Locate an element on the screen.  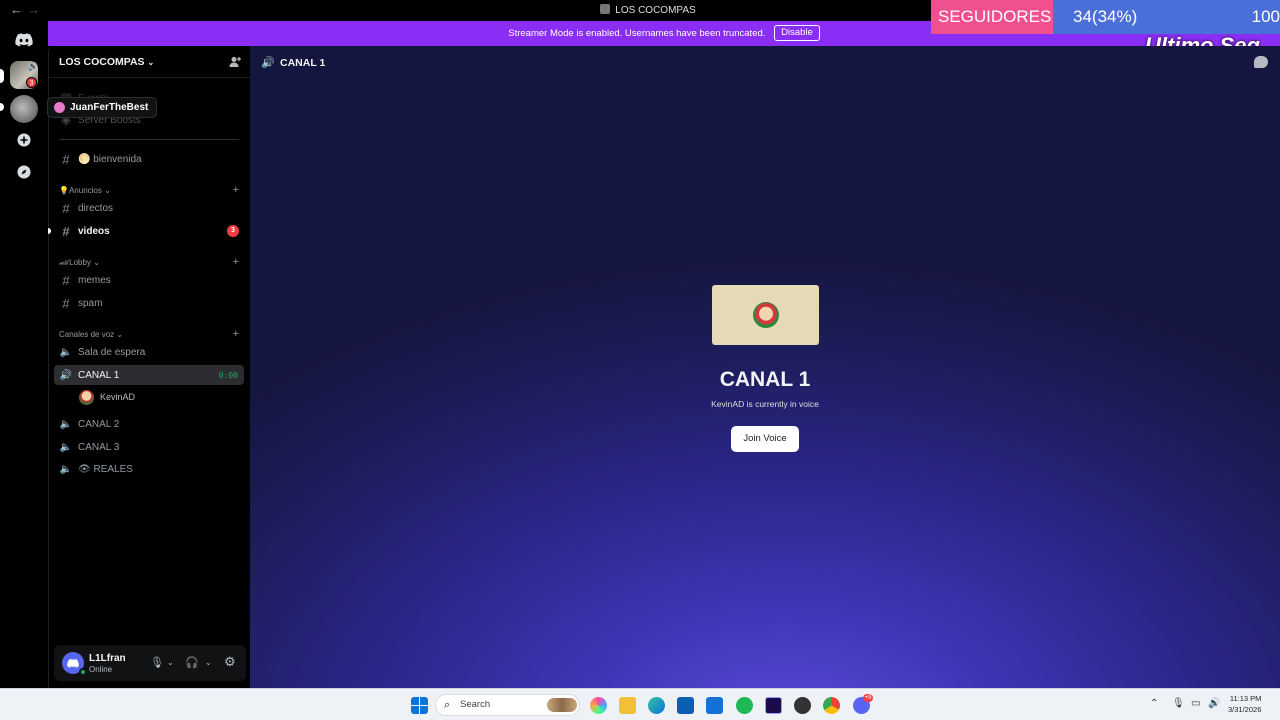
unread-badge: 3 is located at coordinates (233, 231).